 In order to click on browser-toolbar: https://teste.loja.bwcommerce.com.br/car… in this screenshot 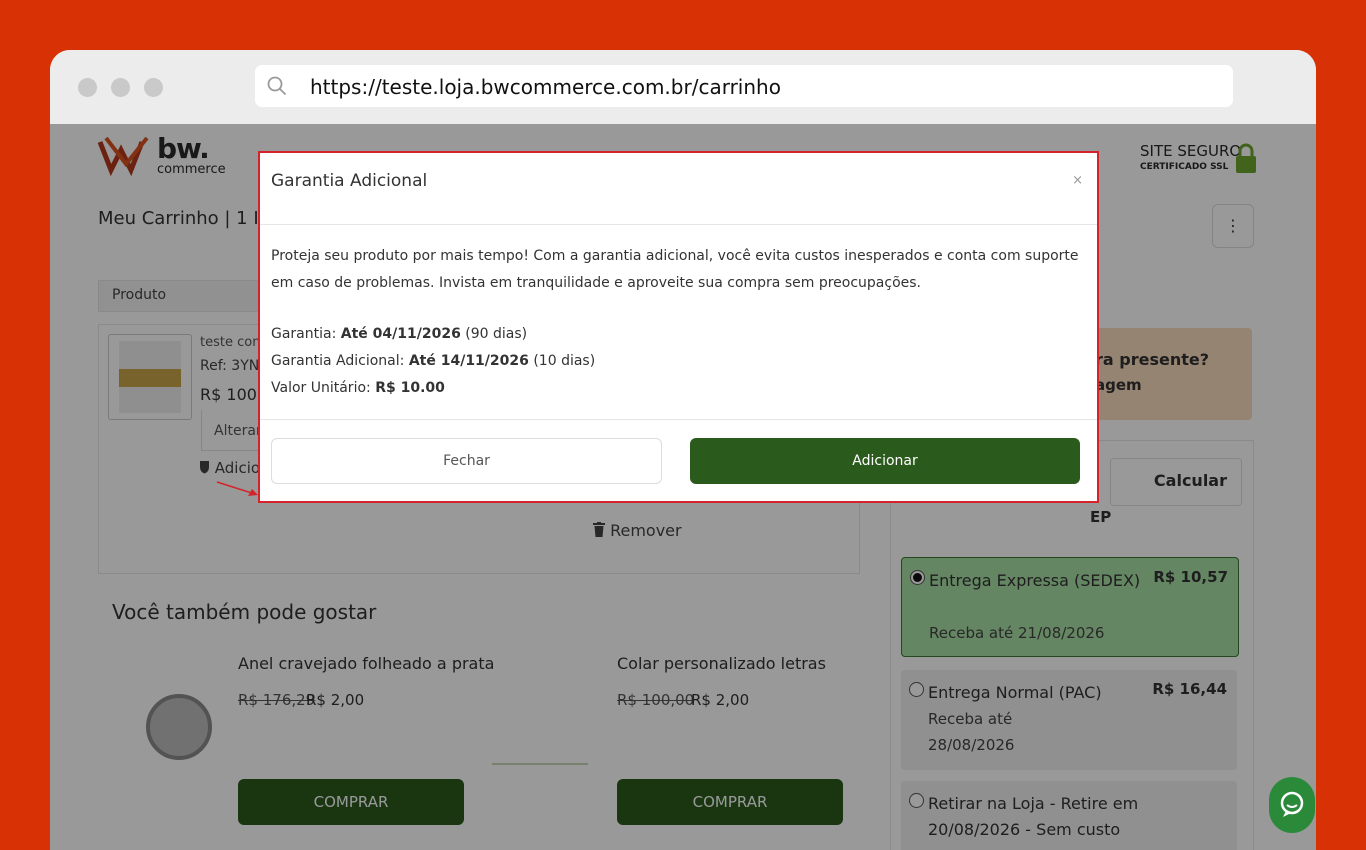, I will do `click(683, 87)`.